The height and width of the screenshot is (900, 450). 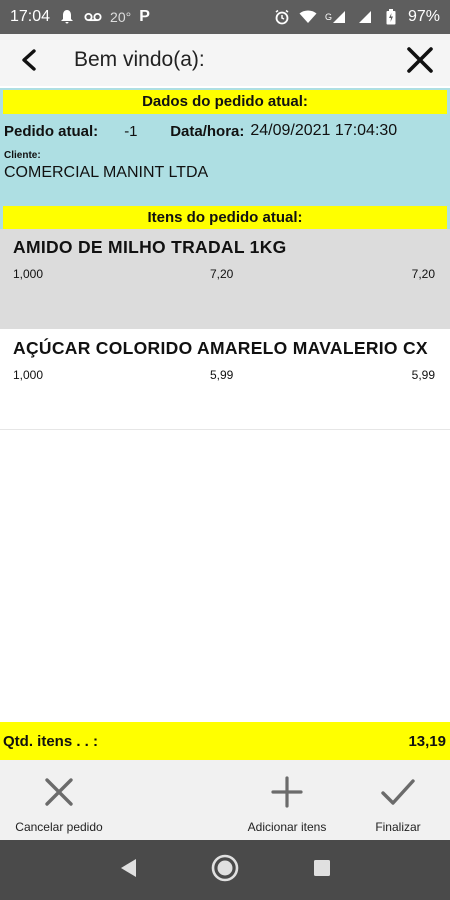 I want to click on cancel-order-button: Cancelar pedido, so click(x=59, y=800).